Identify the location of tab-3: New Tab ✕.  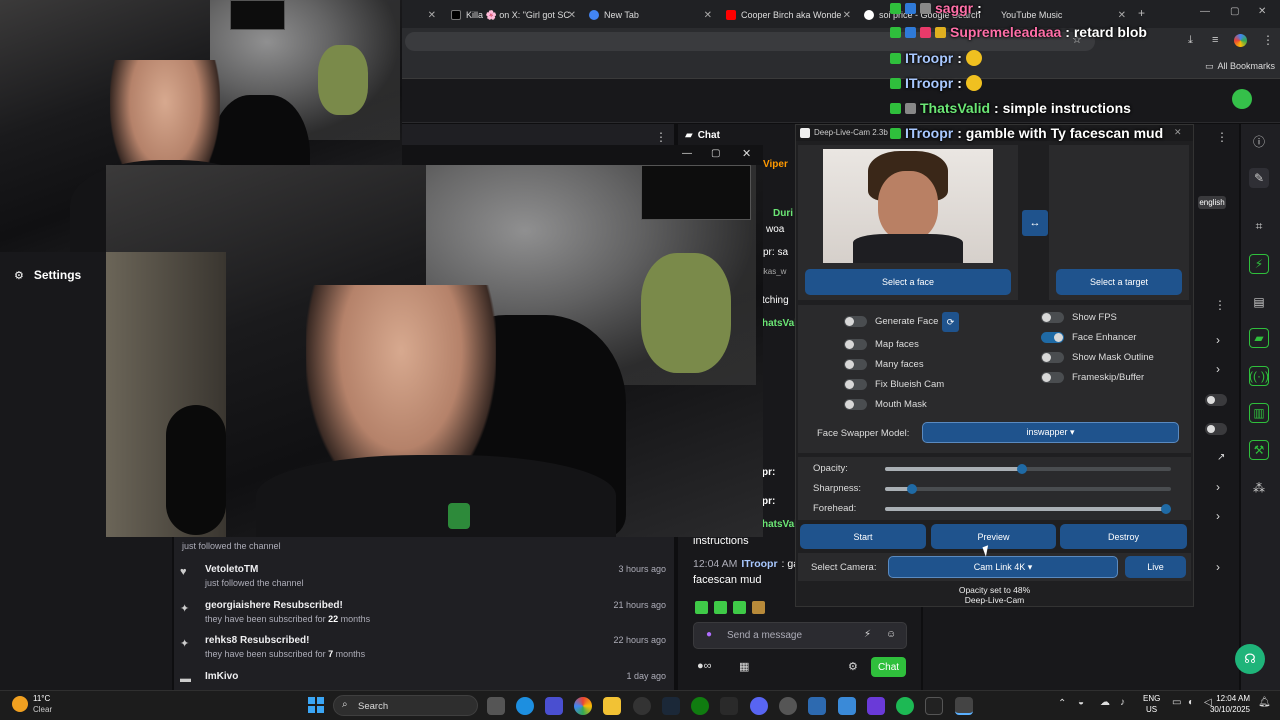
(649, 15).